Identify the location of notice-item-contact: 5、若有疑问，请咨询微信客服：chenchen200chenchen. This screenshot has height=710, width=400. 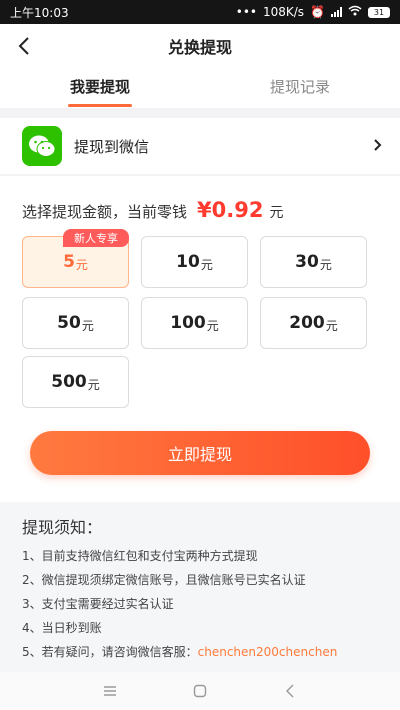
(200, 652).